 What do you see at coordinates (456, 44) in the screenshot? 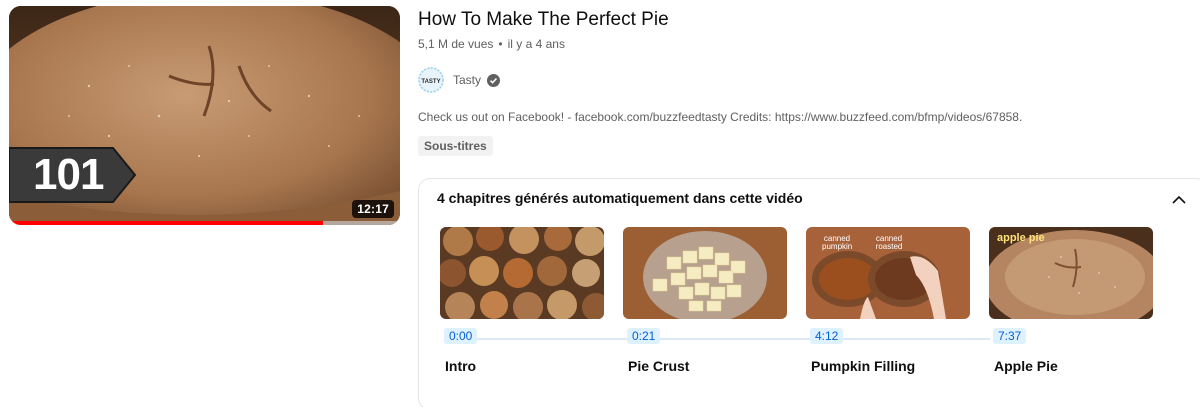
I see `view-count: 5,1 M de vues` at bounding box center [456, 44].